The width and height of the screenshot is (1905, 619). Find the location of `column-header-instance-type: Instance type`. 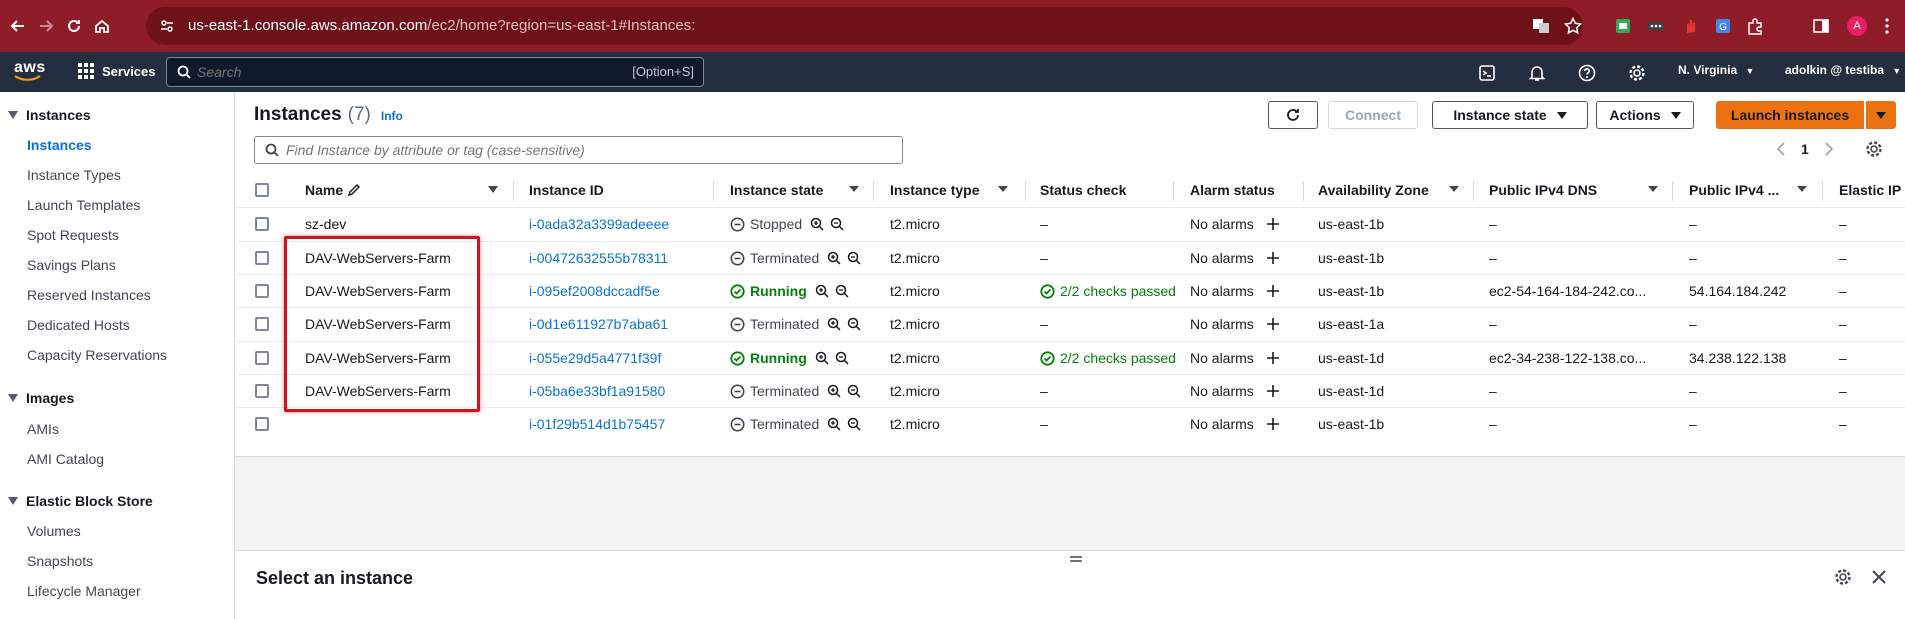

column-header-instance-type: Instance type is located at coordinates (934, 190).